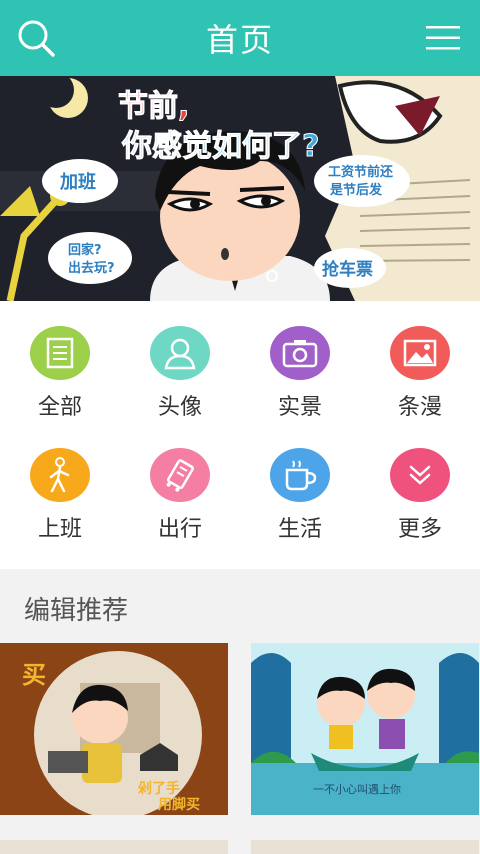 The width and height of the screenshot is (480, 854). I want to click on card-caption-3: 用脚买, so click(179, 805).